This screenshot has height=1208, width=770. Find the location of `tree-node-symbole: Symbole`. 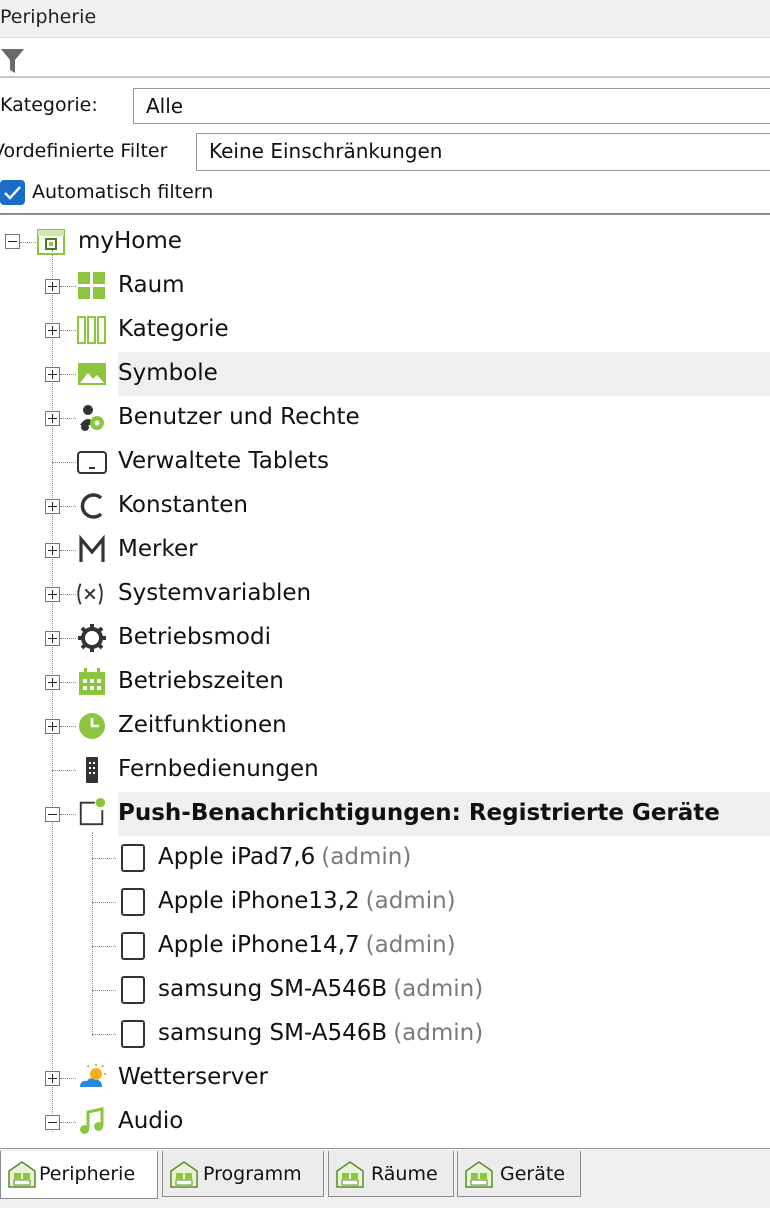

tree-node-symbole: Symbole is located at coordinates (385, 374).